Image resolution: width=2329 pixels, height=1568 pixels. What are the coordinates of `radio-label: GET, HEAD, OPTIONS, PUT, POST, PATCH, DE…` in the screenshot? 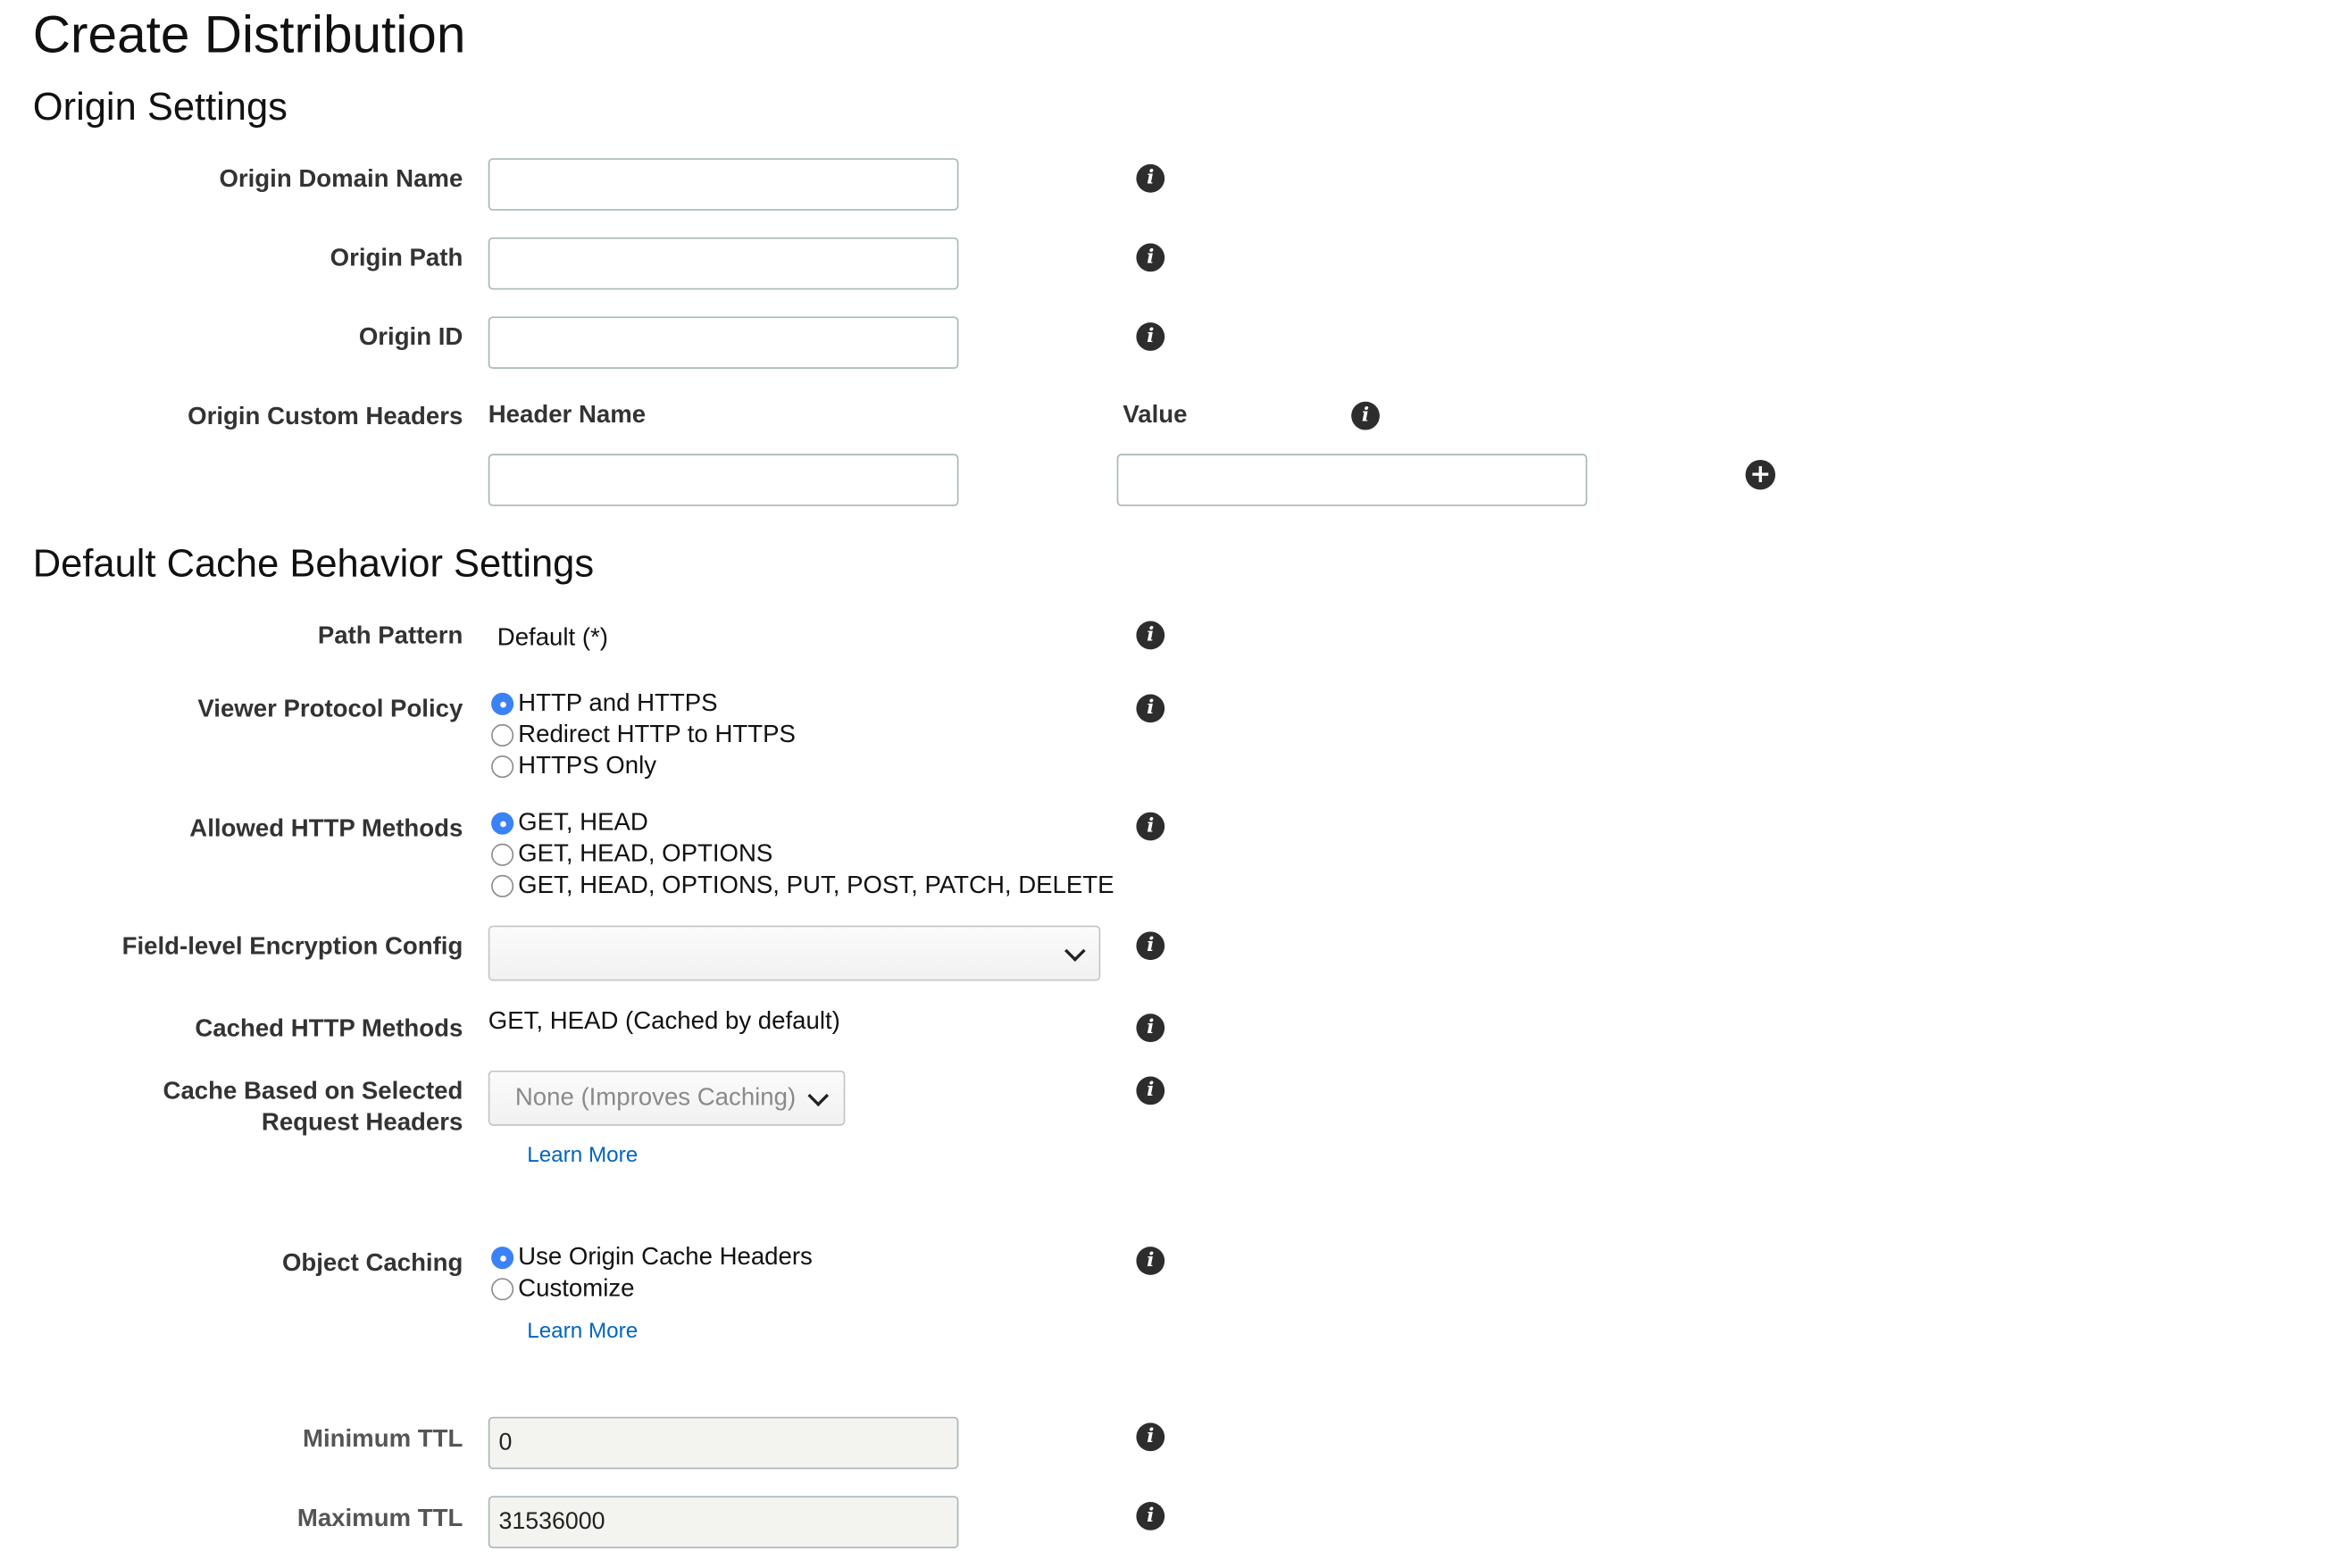 It's located at (816, 885).